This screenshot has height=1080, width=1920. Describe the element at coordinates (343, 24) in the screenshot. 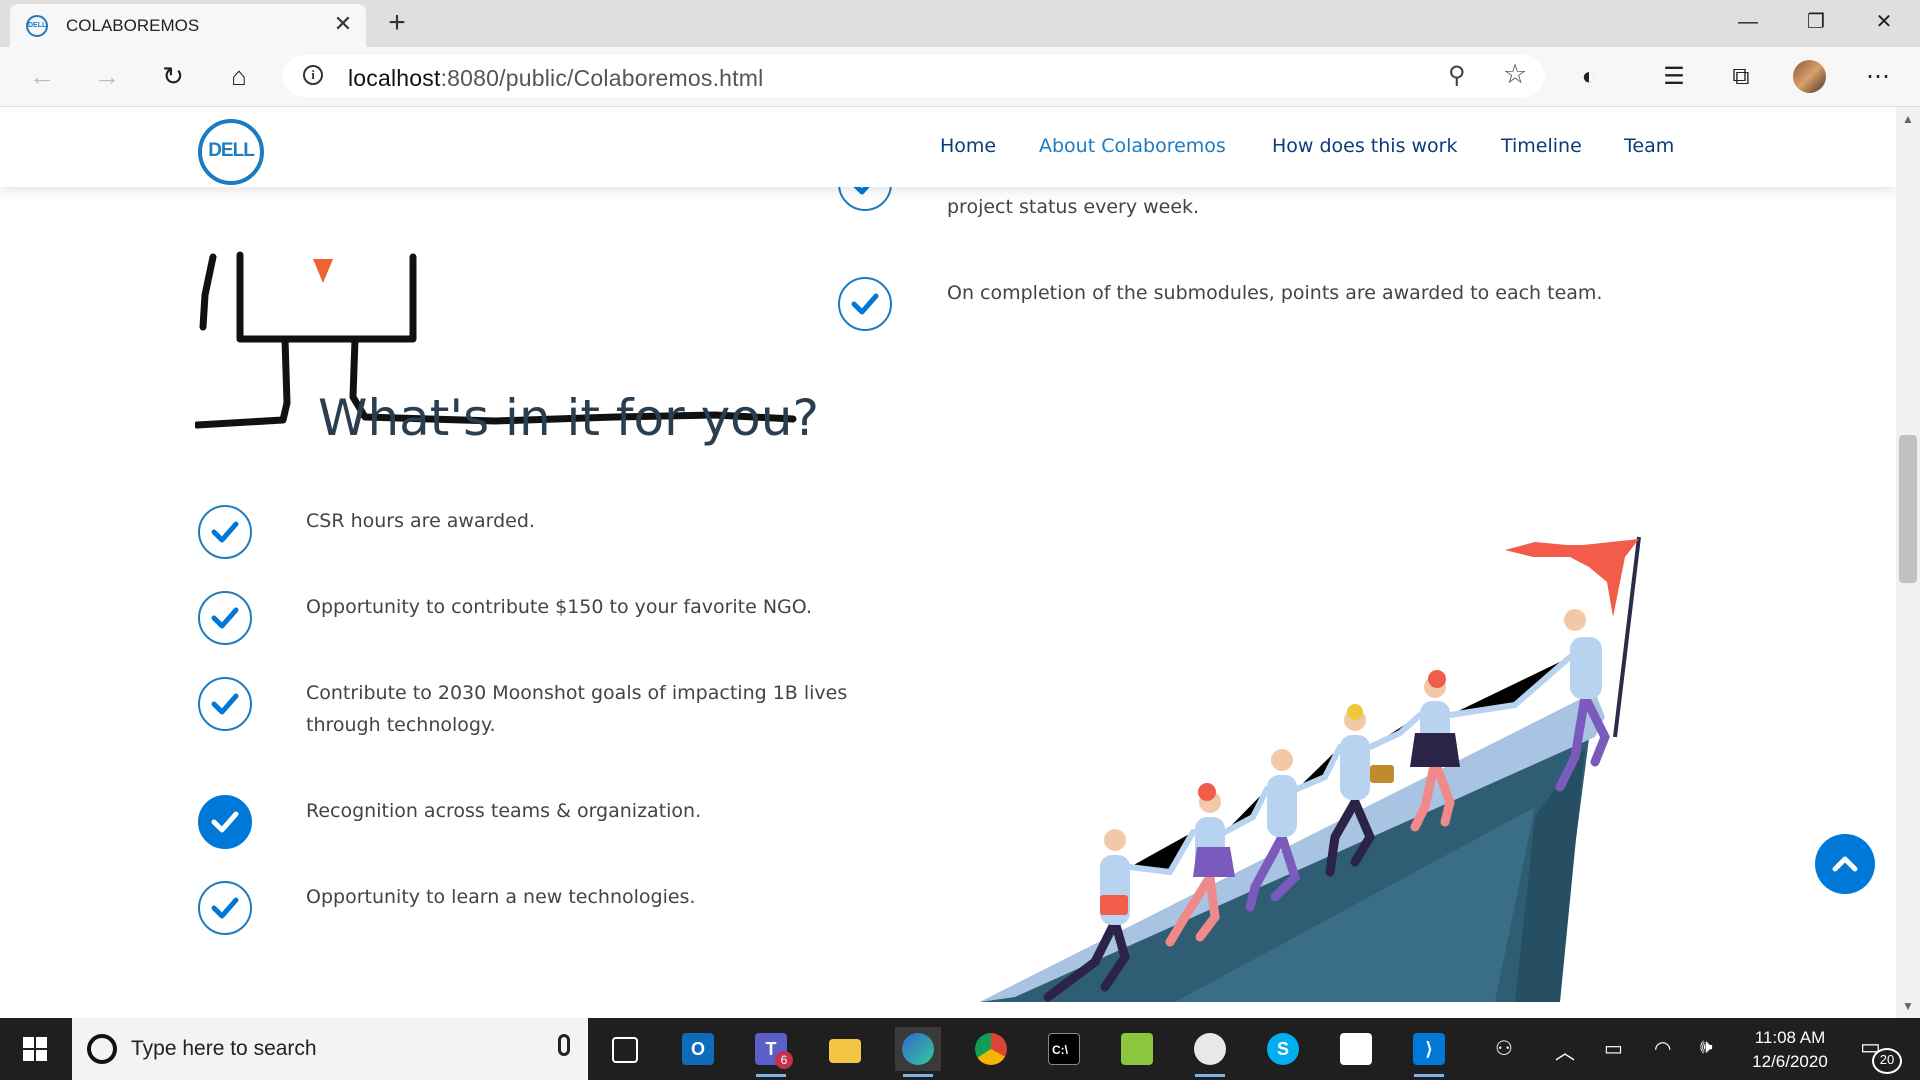

I see `close-tab-icon: ✕` at that location.